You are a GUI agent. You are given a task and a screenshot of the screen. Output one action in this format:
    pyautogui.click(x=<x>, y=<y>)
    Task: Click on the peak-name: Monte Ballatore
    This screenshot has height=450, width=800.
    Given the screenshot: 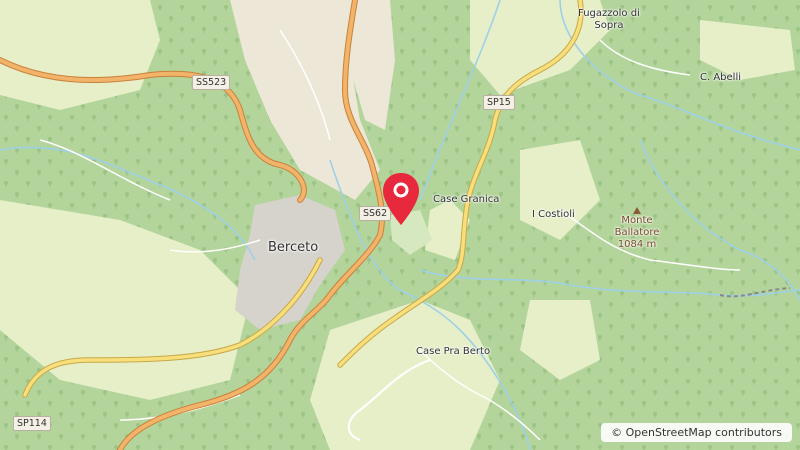 What is the action you would take?
    pyautogui.click(x=637, y=226)
    